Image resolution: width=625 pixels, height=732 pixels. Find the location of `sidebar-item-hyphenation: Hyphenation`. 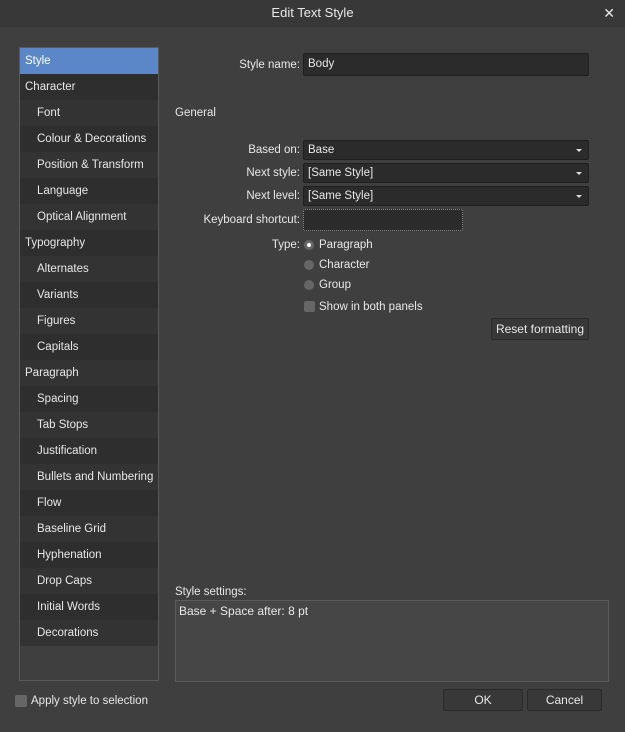

sidebar-item-hyphenation: Hyphenation is located at coordinates (89, 555).